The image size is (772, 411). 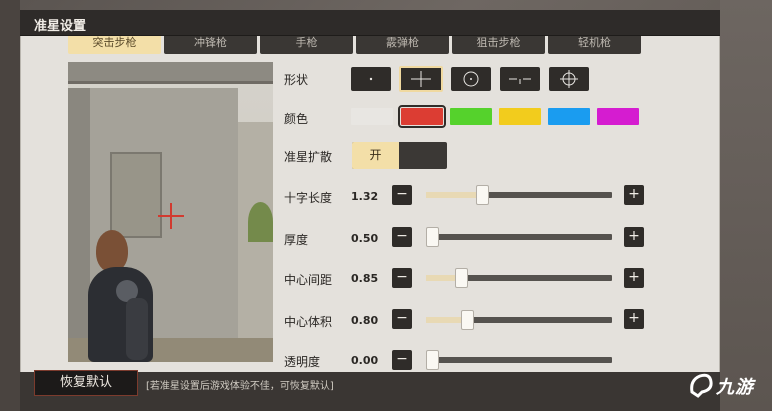 I want to click on spread-label: 准星扩散, so click(x=308, y=157).